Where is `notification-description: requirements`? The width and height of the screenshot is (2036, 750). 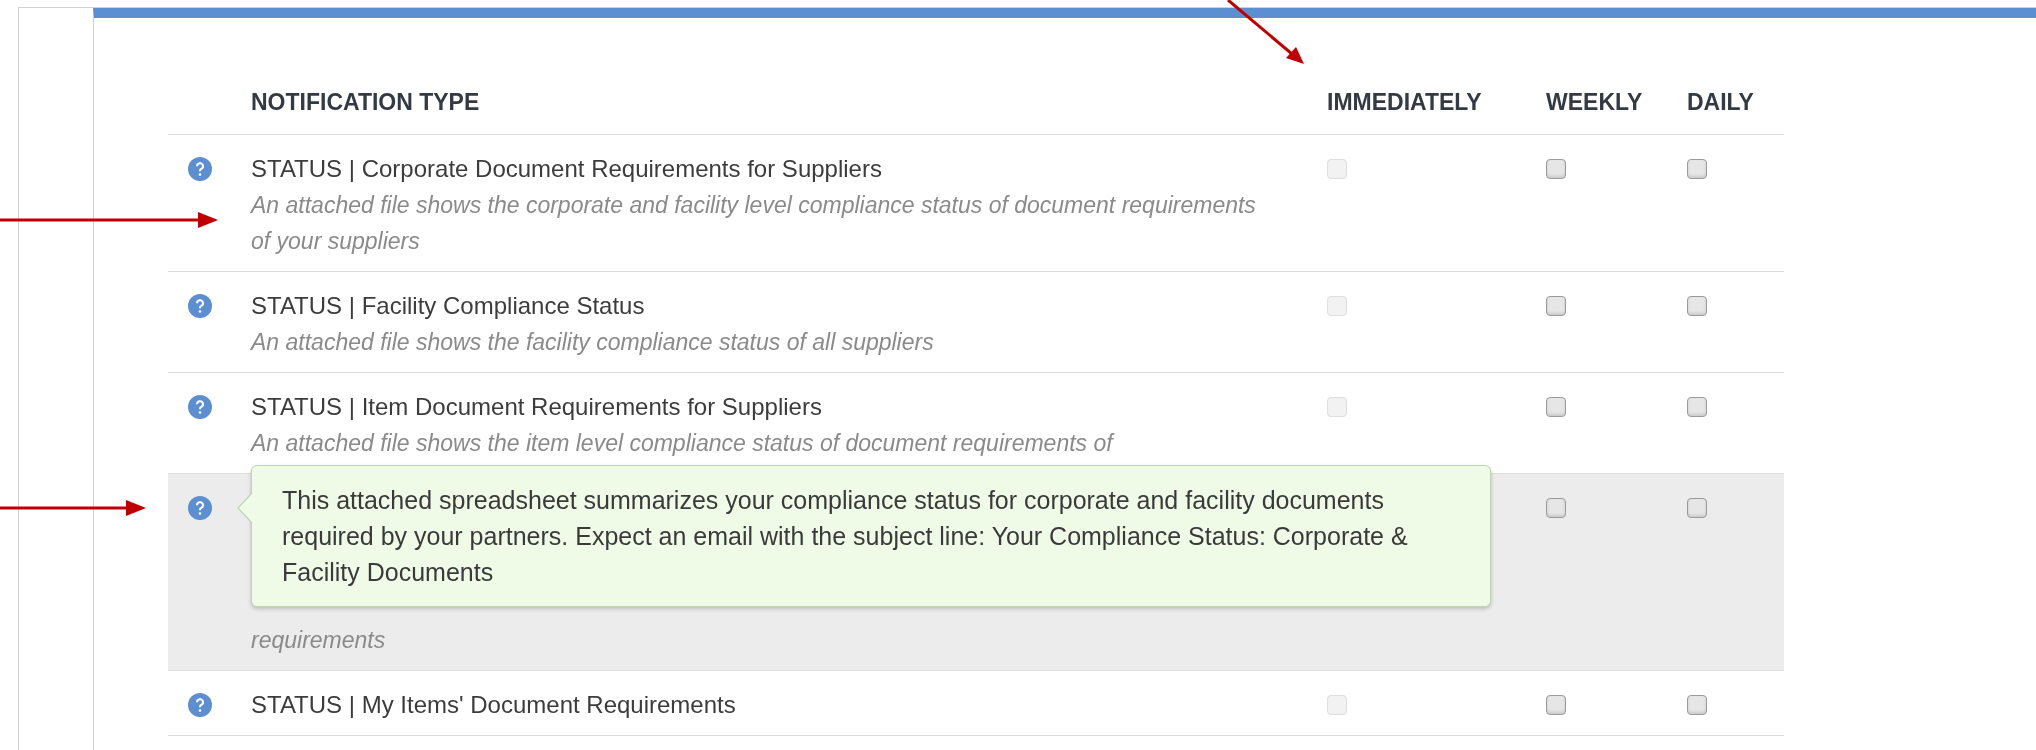 notification-description: requirements is located at coordinates (319, 640).